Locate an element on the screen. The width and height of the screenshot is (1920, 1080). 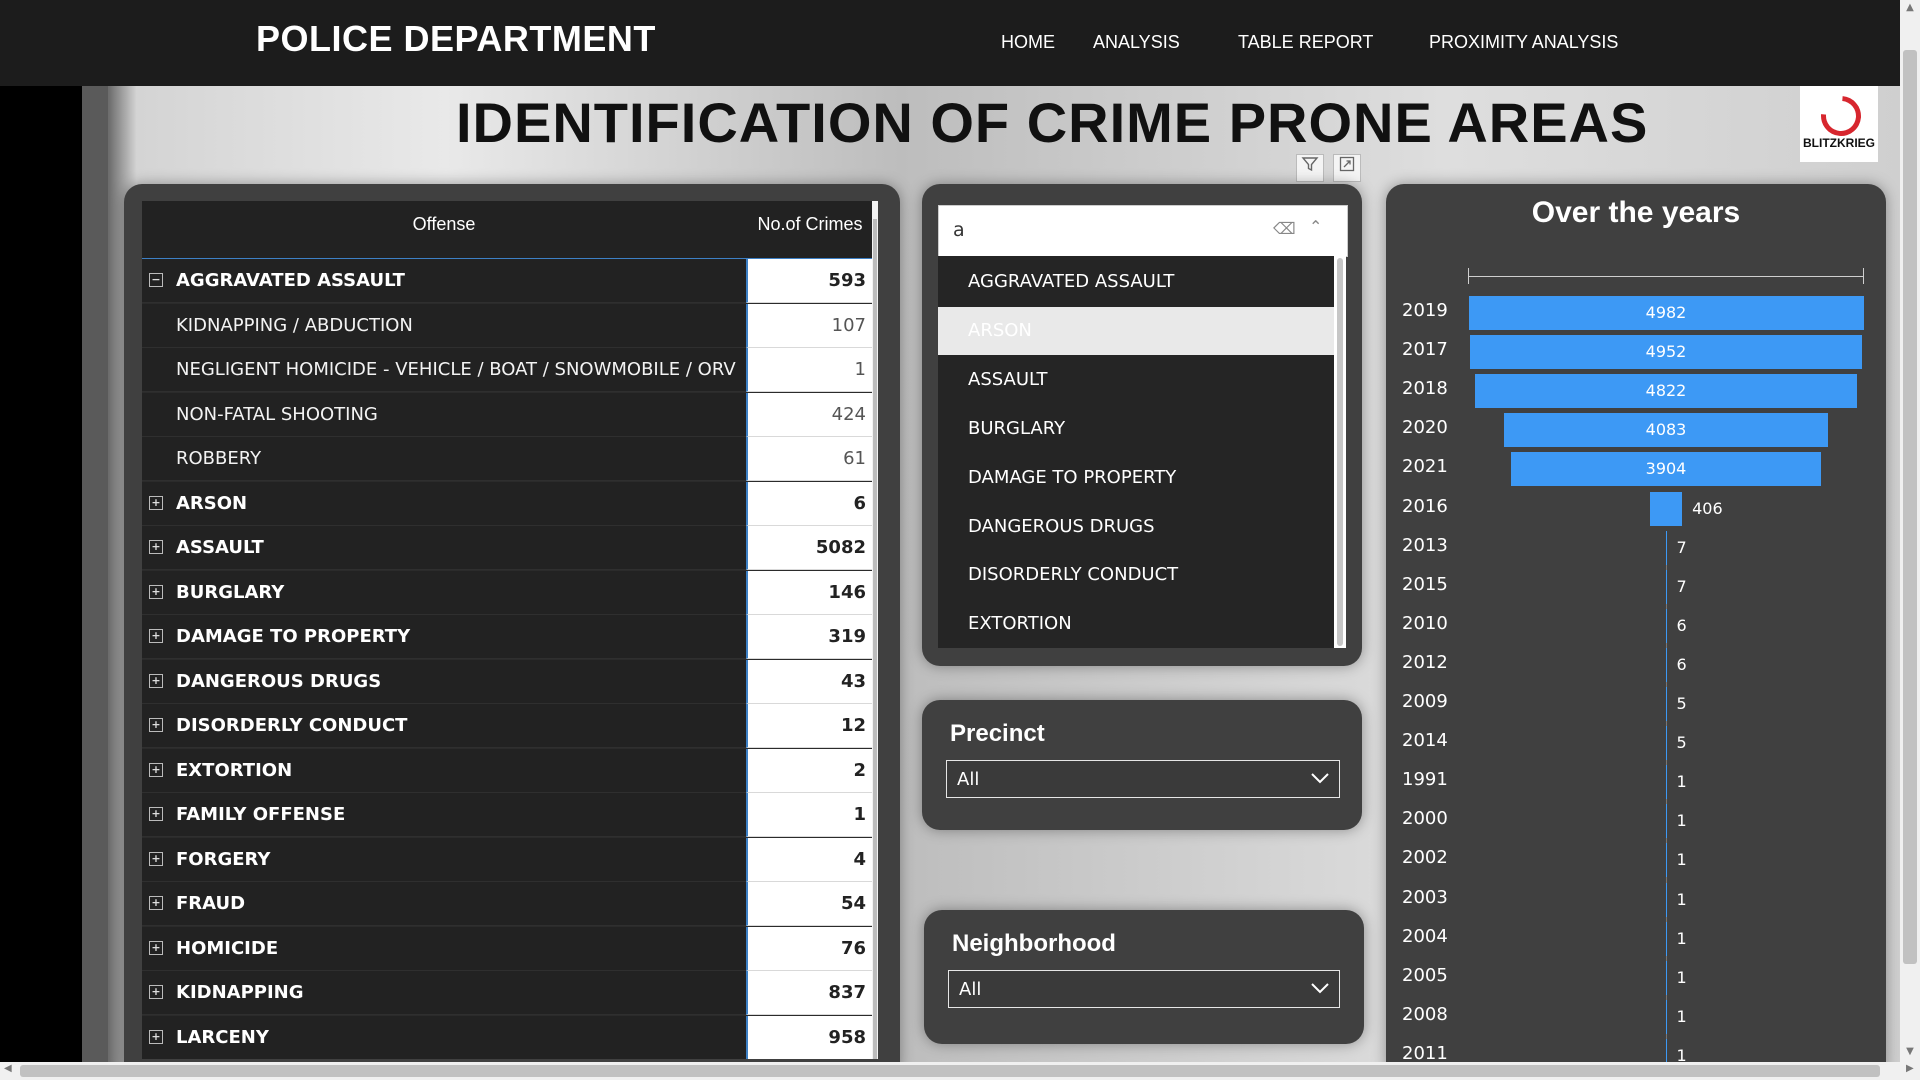
page-horizontal-scrollbar: ◀ ▶ is located at coordinates (960, 1071).